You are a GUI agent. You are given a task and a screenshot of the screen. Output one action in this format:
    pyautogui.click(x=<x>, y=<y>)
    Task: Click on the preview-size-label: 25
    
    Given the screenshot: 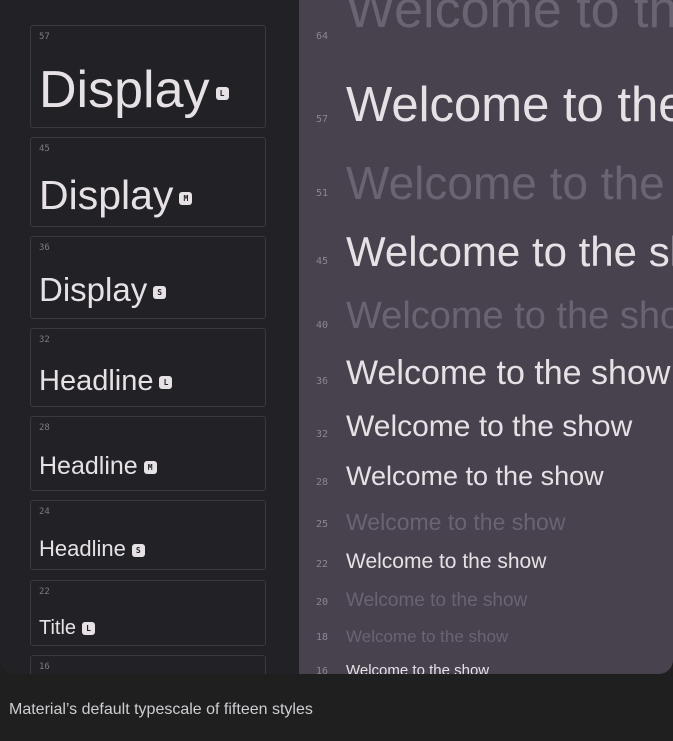 What is the action you would take?
    pyautogui.click(x=322, y=524)
    